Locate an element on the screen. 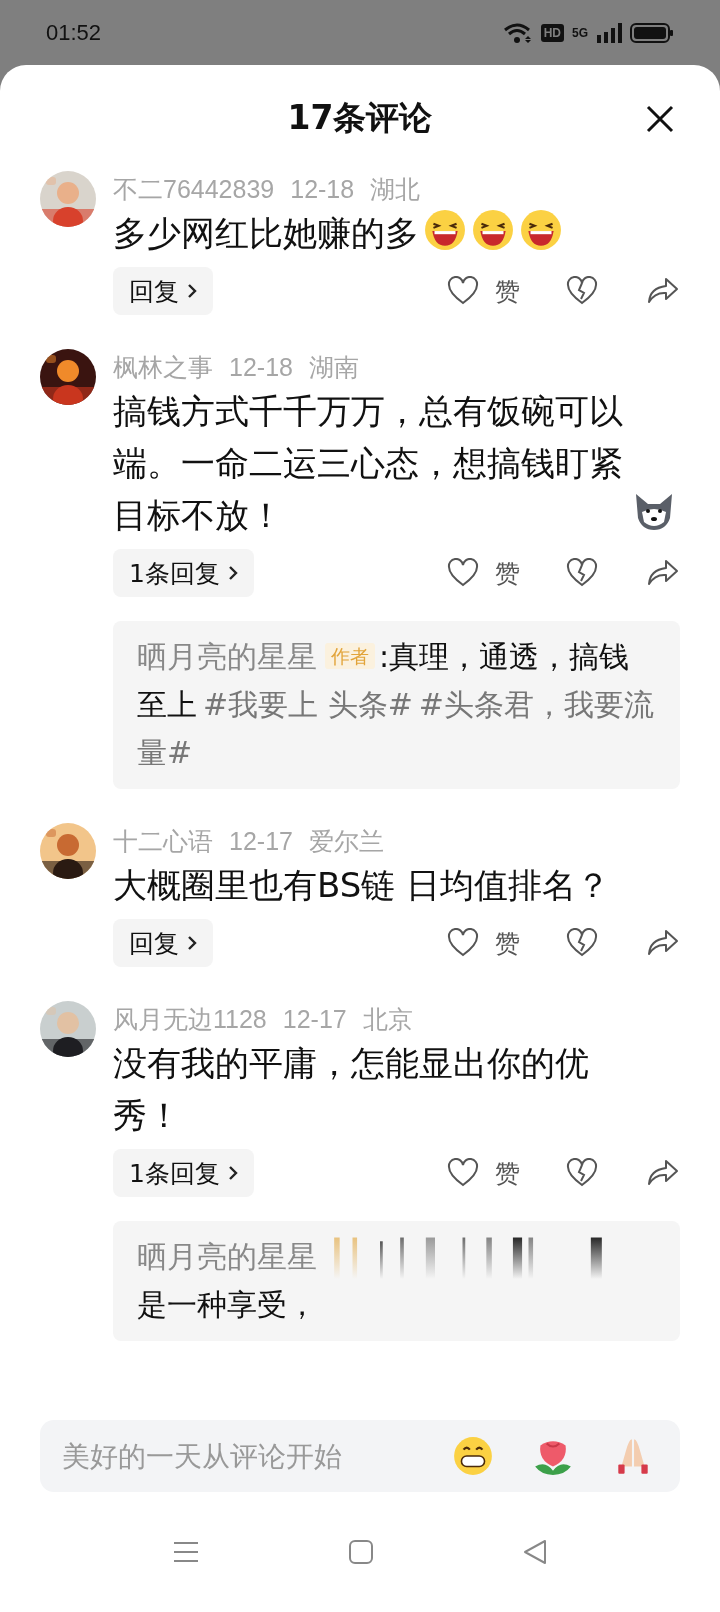 Image resolution: width=720 pixels, height=1612 pixels. comment-location: 北京 is located at coordinates (387, 1019).